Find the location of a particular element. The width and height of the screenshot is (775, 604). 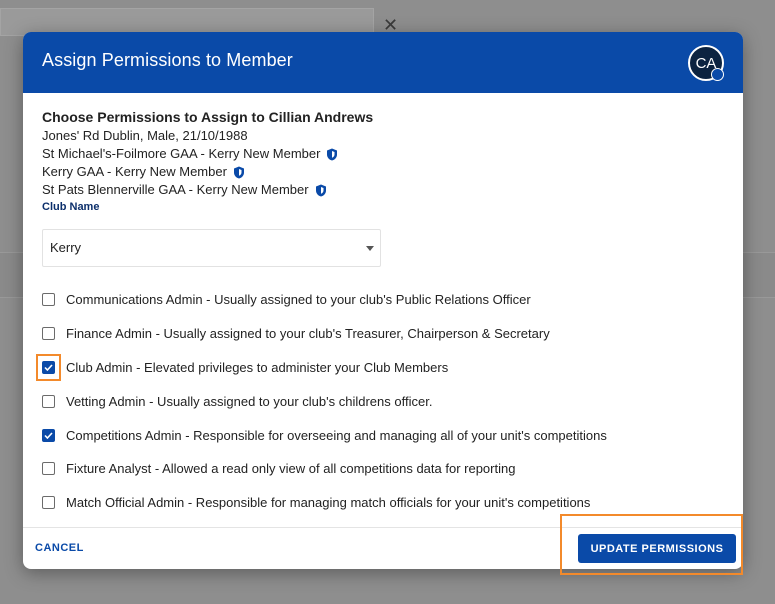

dialog-title: Assign Permissions to Member is located at coordinates (167, 60).